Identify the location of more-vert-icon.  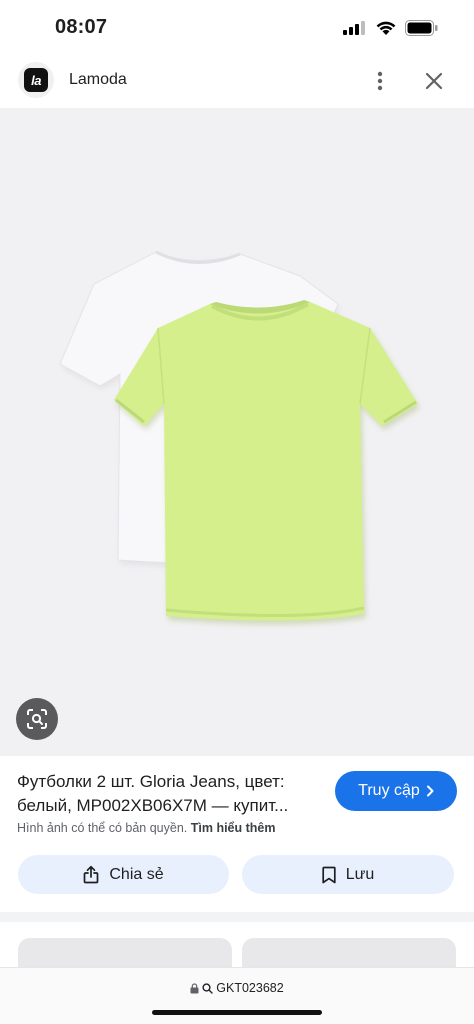
(380, 81).